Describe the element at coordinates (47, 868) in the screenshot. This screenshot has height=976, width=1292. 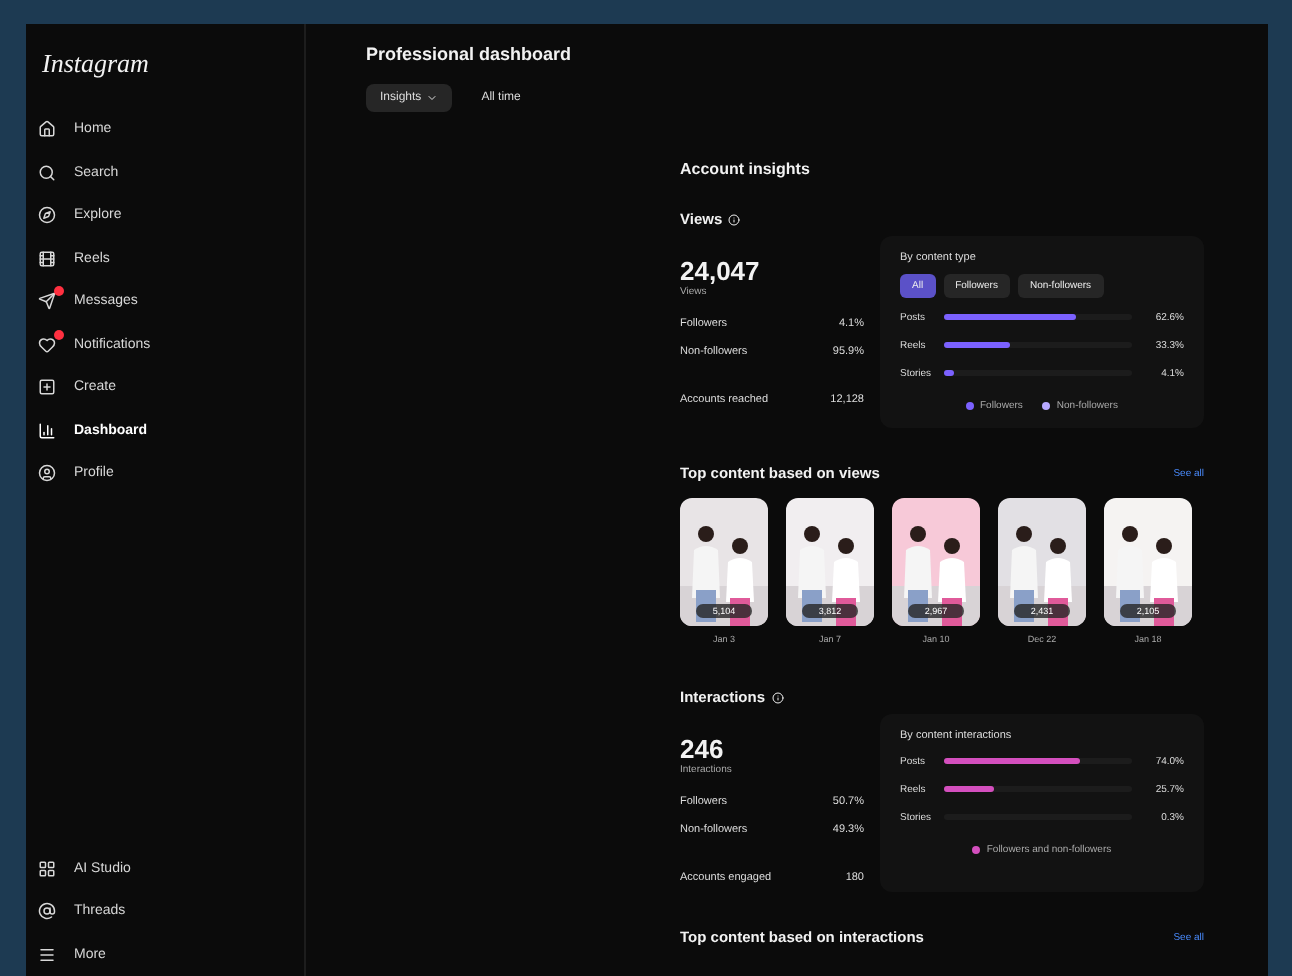
I see `grid-icon` at that location.